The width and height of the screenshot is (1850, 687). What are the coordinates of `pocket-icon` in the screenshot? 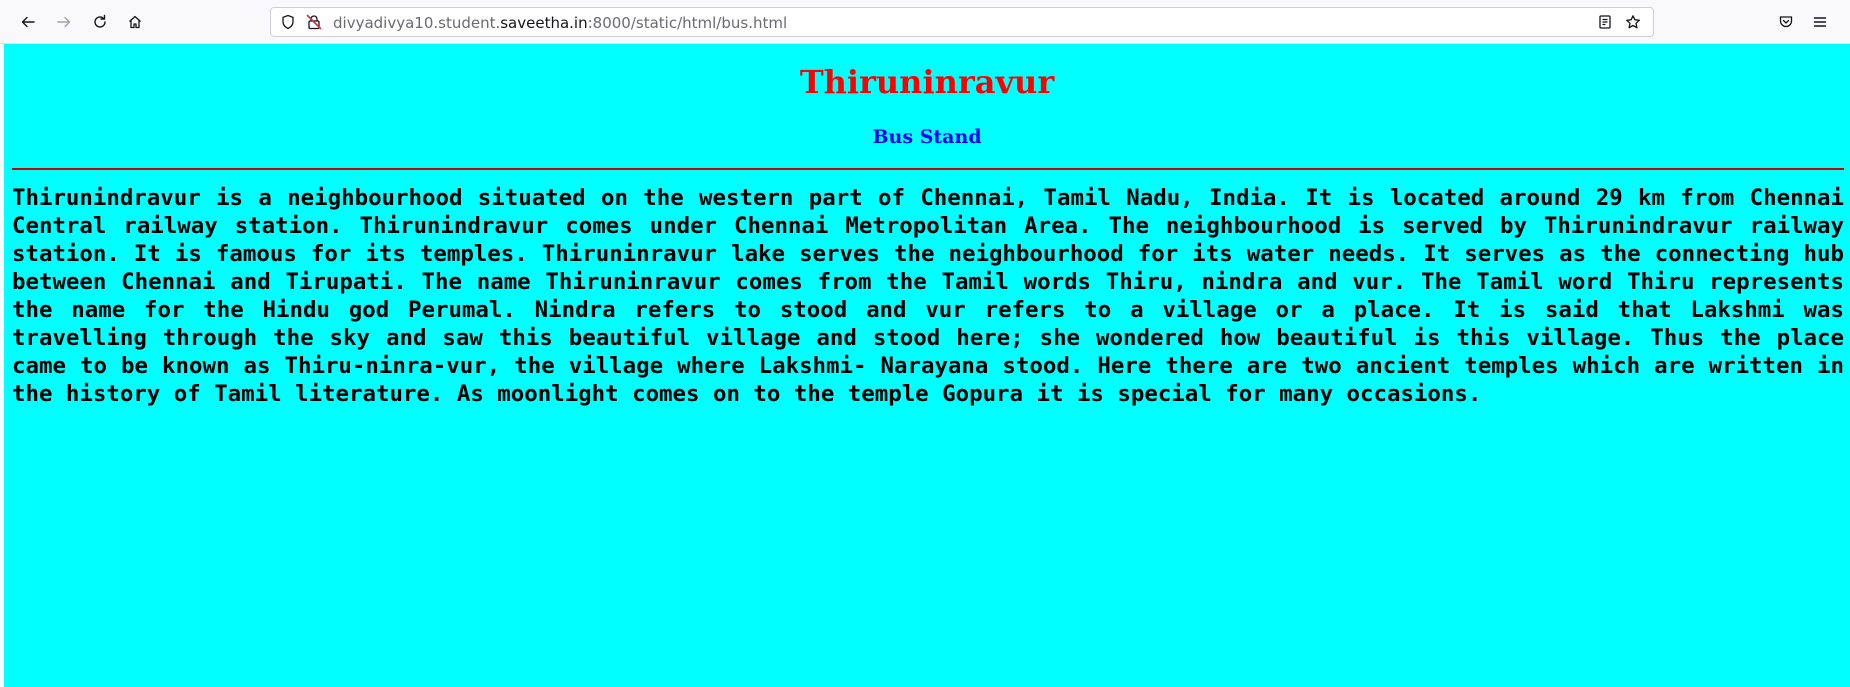 It's located at (1786, 22).